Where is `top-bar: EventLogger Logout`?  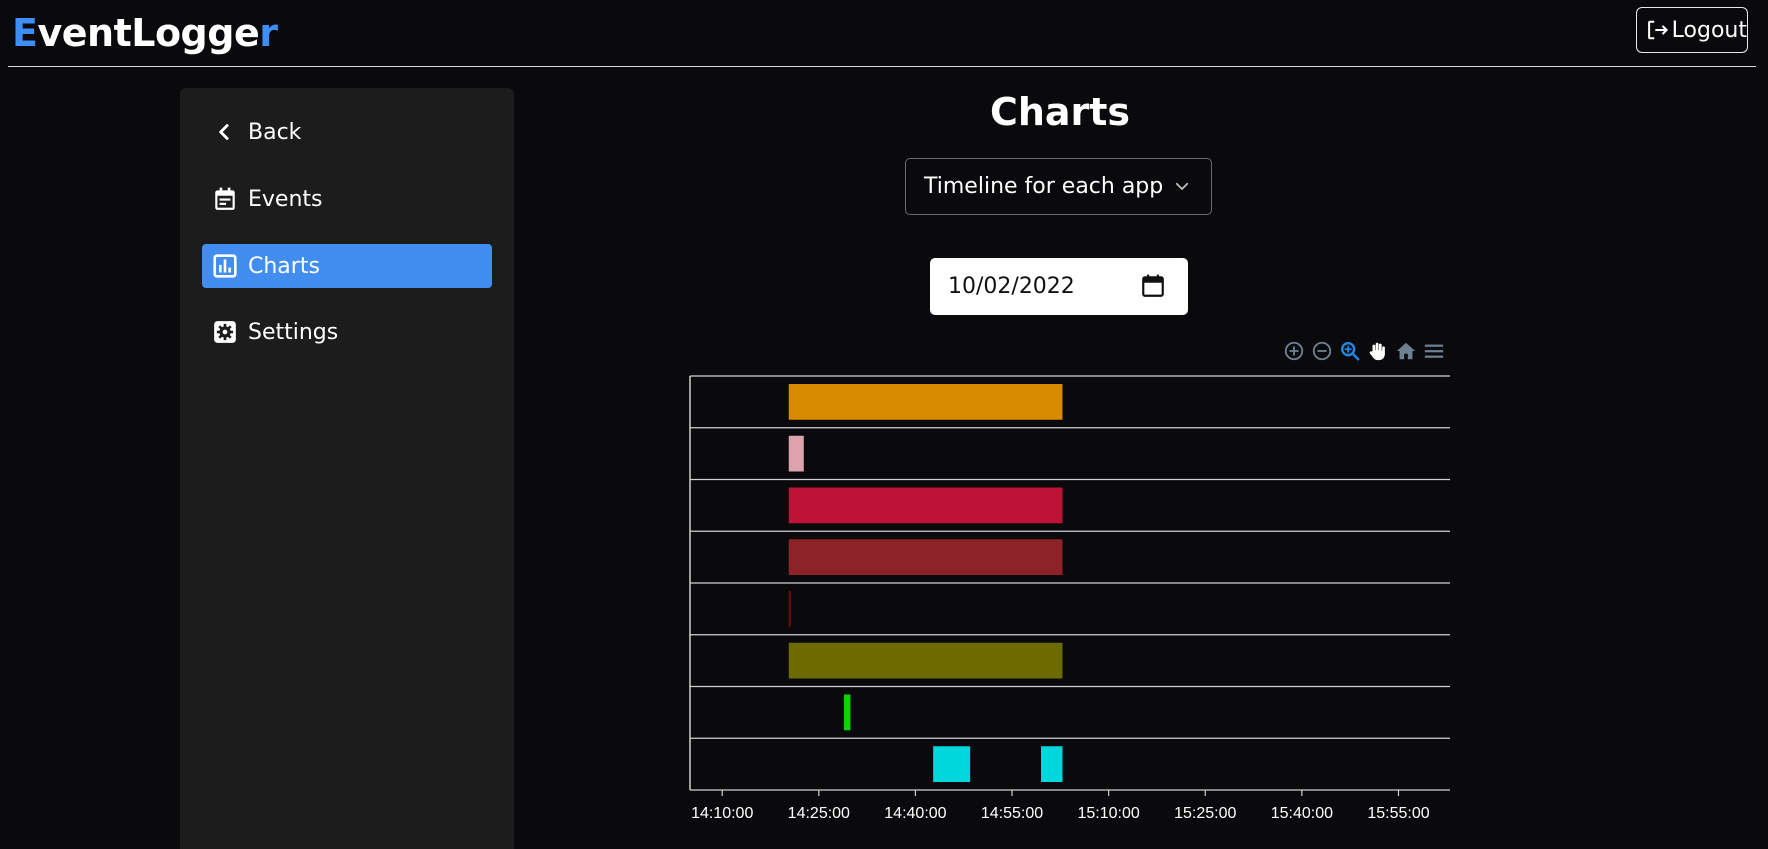 top-bar: EventLogger Logout is located at coordinates (884, 33).